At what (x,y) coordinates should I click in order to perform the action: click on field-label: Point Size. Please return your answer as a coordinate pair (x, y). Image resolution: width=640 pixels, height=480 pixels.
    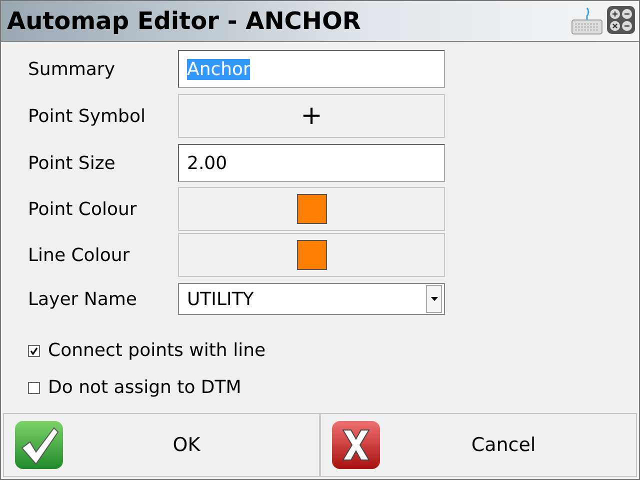
    Looking at the image, I should click on (72, 163).